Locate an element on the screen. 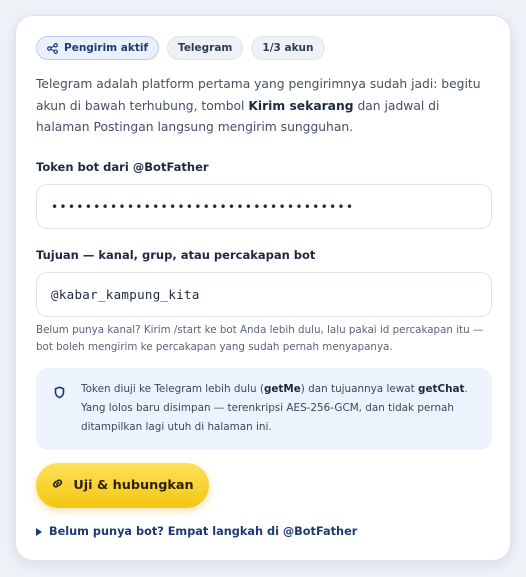  test-connect-button: Uji & hubungkan is located at coordinates (122, 485).